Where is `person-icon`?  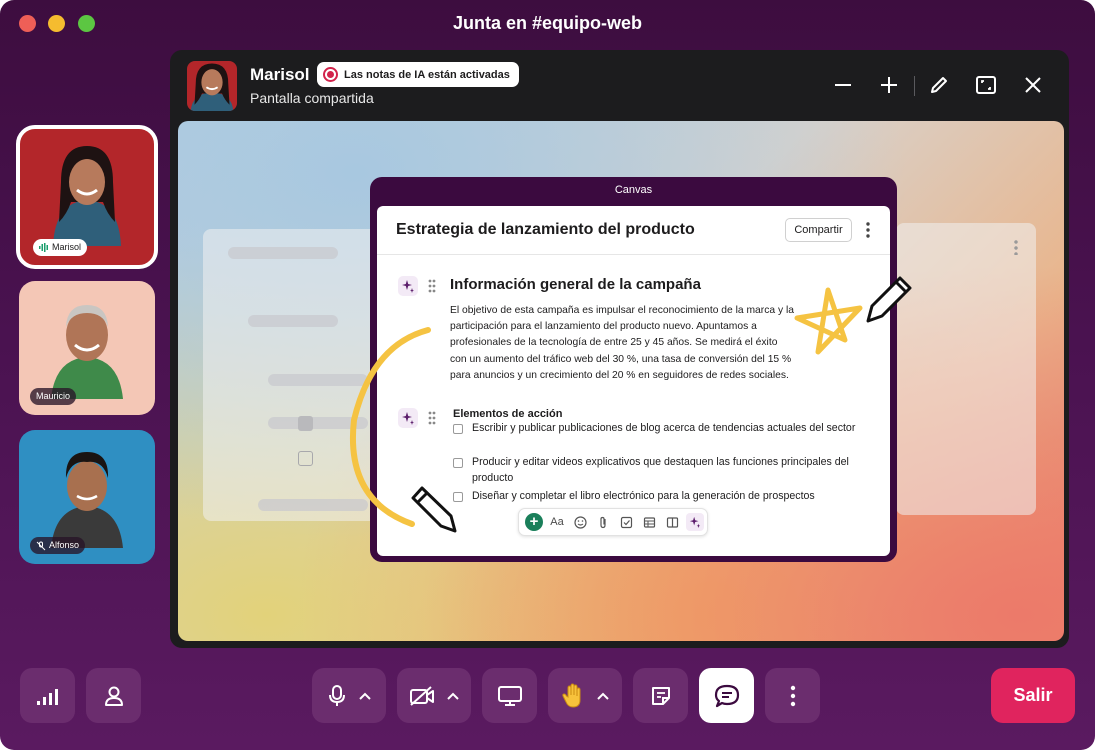 person-icon is located at coordinates (113, 696).